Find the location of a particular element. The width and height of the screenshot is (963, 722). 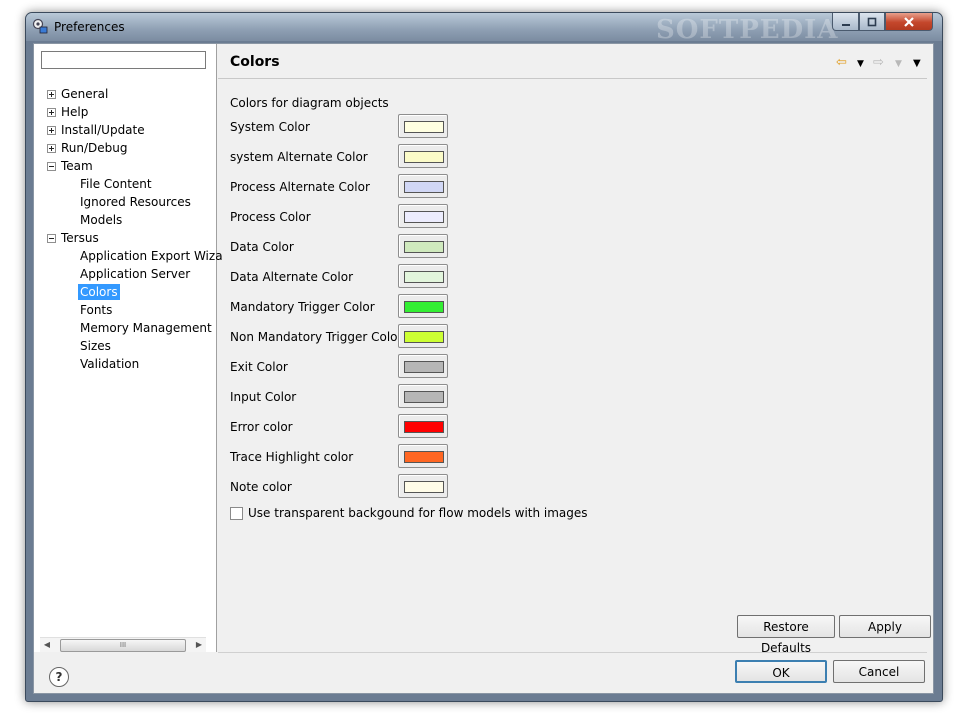

color-label: Mandatory Trigger Color is located at coordinates (302, 307).